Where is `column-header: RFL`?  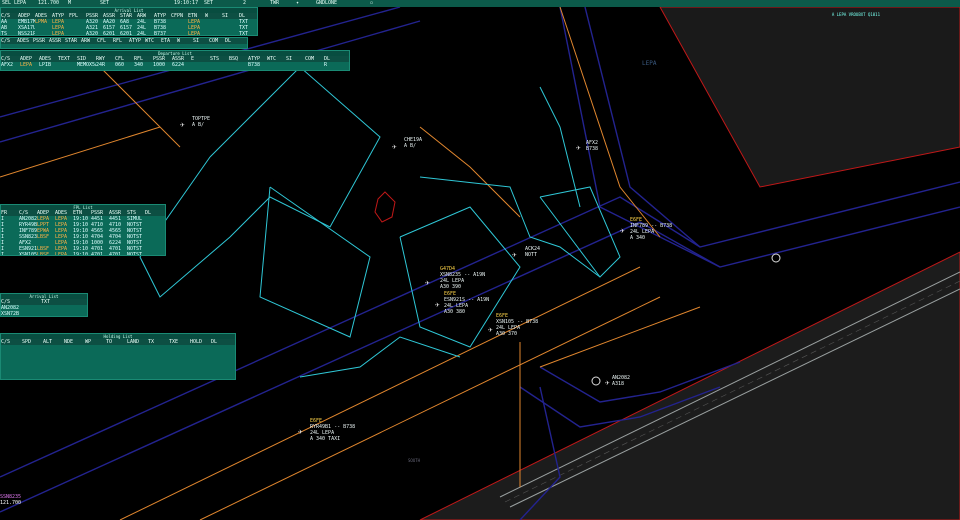
column-header: RFL is located at coordinates (121, 41).